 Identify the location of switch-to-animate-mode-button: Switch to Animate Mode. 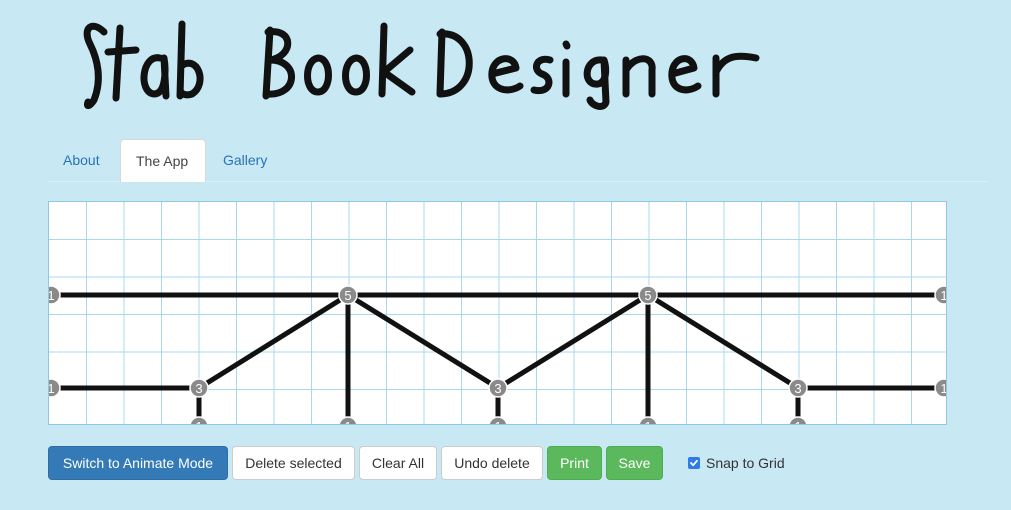
(138, 463).